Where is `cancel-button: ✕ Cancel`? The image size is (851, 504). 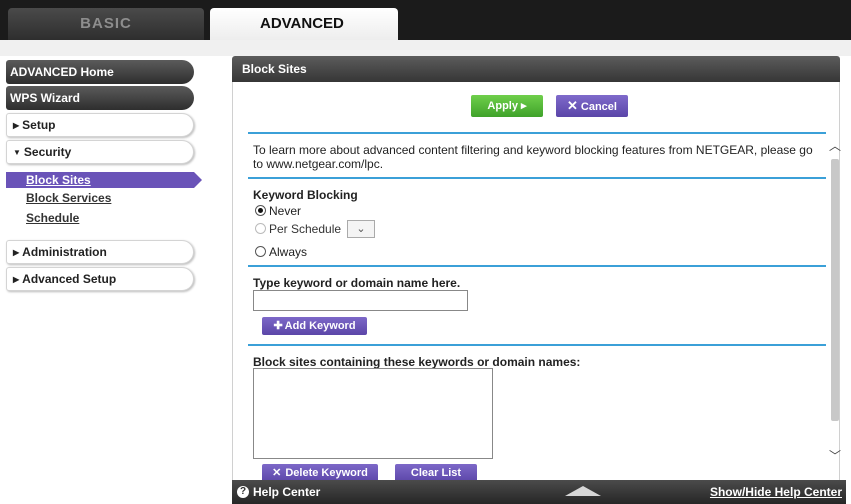
cancel-button: ✕ Cancel is located at coordinates (592, 106).